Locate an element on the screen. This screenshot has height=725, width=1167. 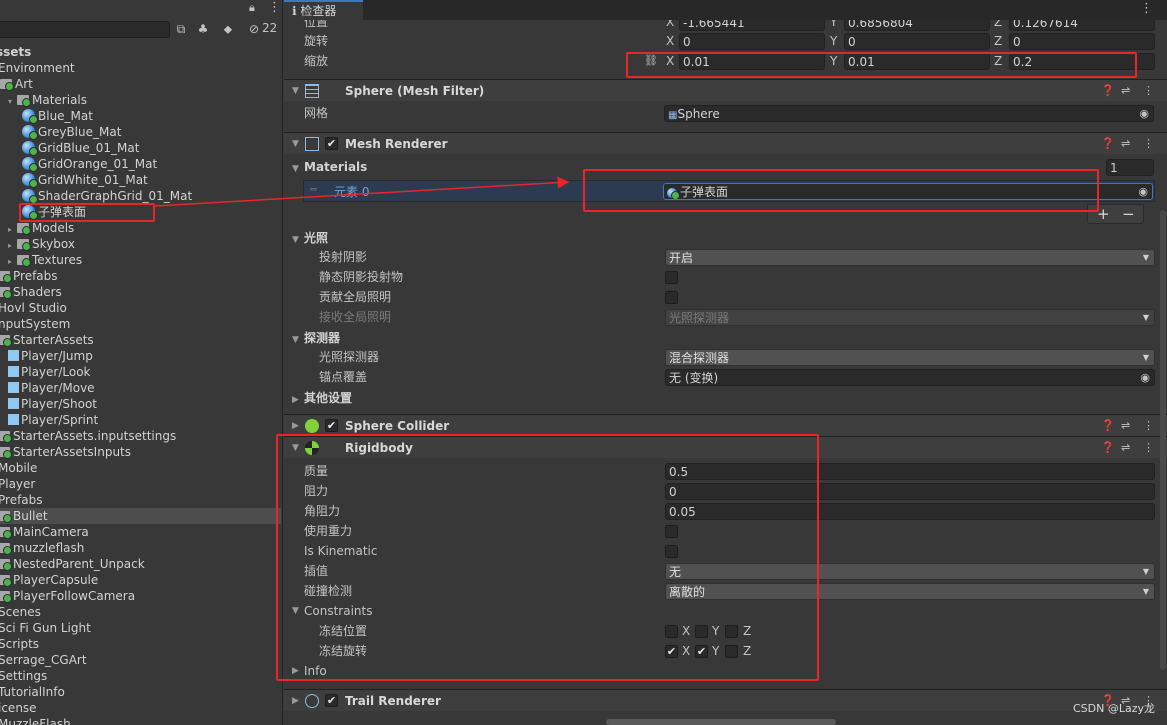
tree-item: Environment is located at coordinates (140, 68).